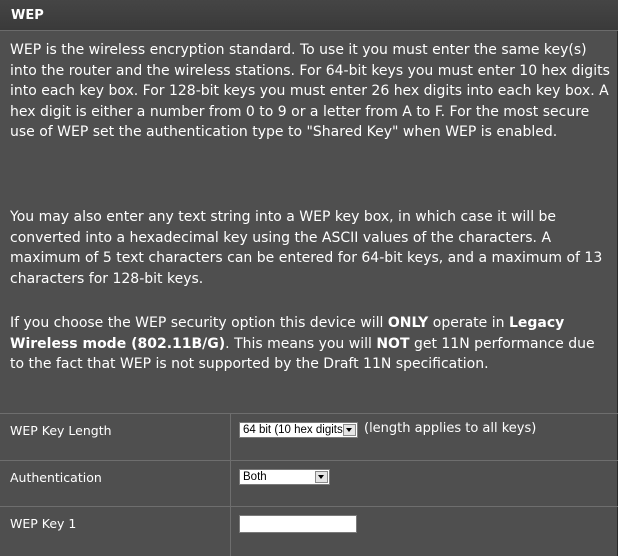 This screenshot has width=625, height=556. I want to click on authentication-select: Both, so click(284, 477).